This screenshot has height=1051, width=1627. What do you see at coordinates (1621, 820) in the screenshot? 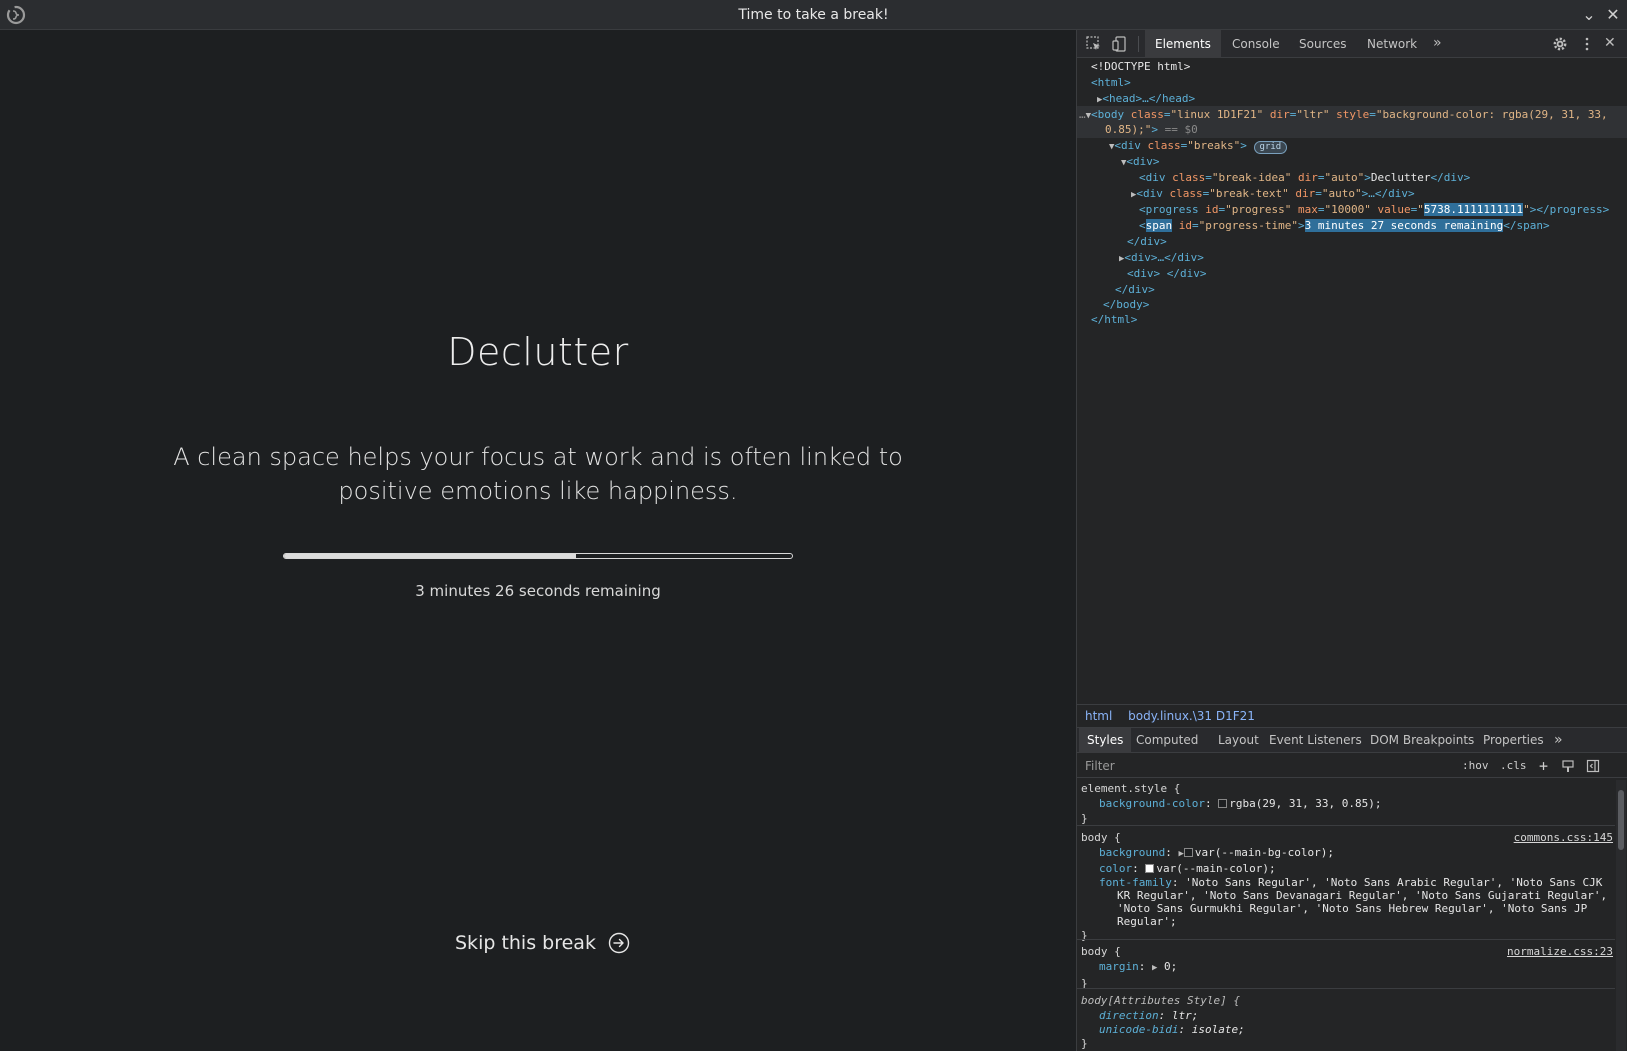
I see `scrollbar-thumb` at bounding box center [1621, 820].